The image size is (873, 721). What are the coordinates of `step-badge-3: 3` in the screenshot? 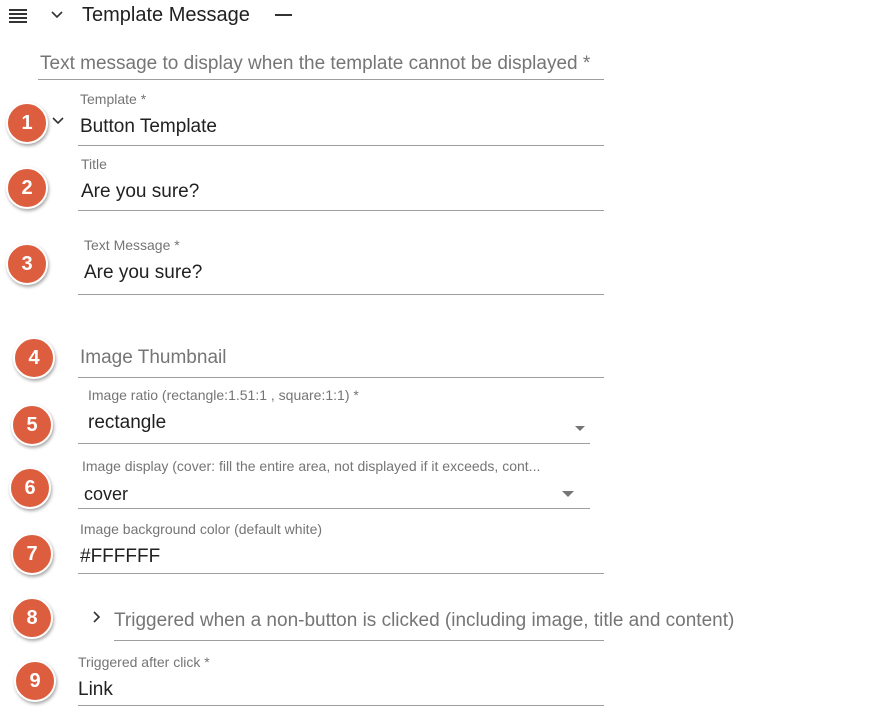 It's located at (27, 264).